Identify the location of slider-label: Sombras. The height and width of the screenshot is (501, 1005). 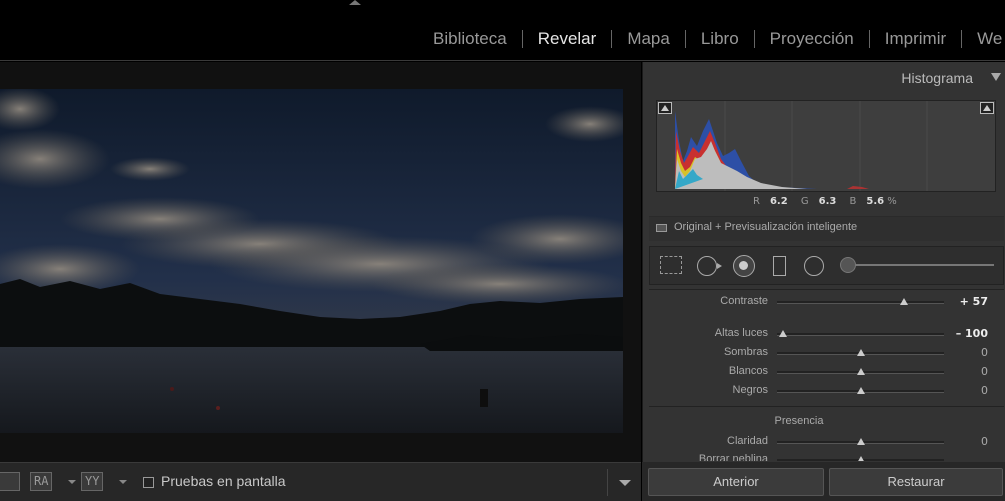
(745, 352).